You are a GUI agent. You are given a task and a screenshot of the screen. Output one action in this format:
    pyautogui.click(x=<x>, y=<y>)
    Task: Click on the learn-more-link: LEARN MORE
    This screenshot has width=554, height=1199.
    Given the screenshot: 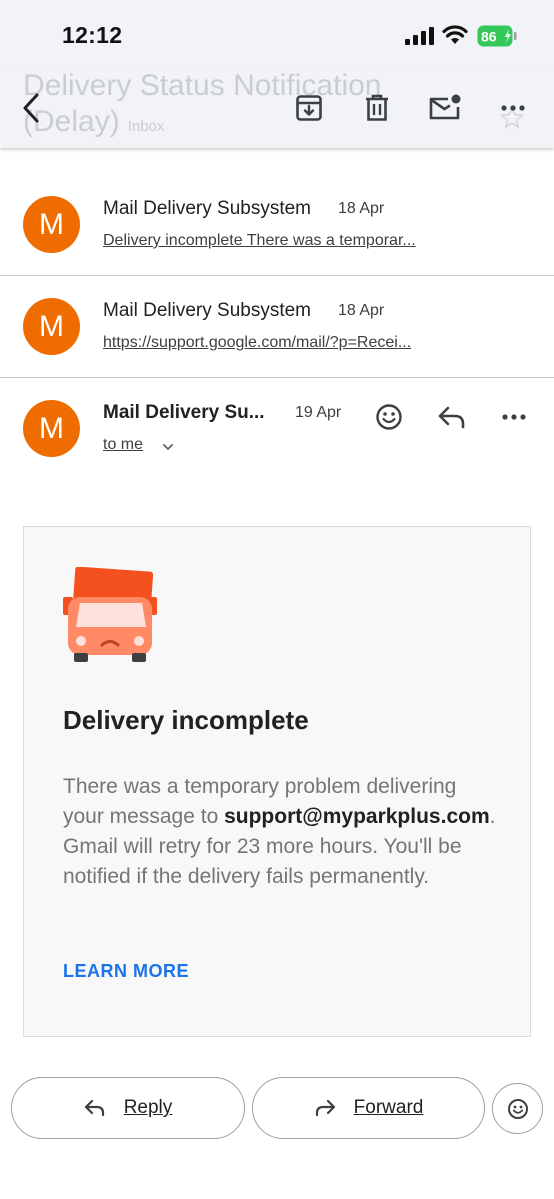 What is the action you would take?
    pyautogui.click(x=126, y=971)
    